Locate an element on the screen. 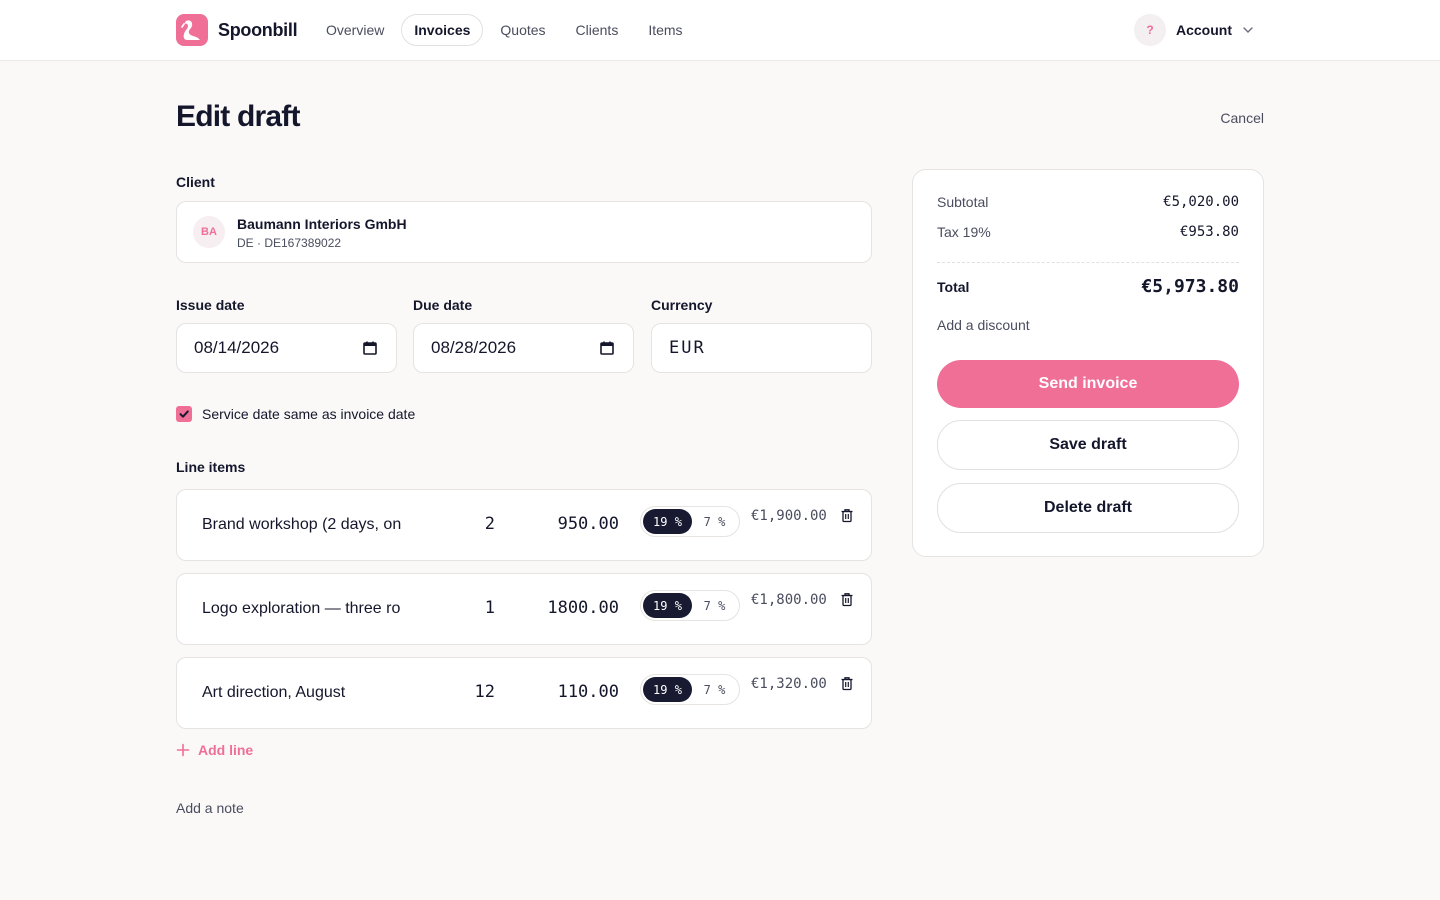  tax-row: Tax 19% €953.80 is located at coordinates (1088, 232).